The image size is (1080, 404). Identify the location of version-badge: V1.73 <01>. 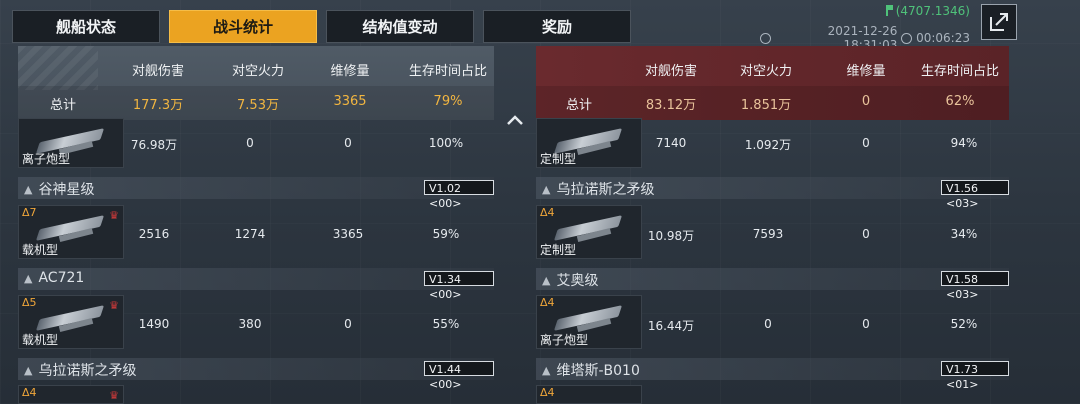
(975, 376).